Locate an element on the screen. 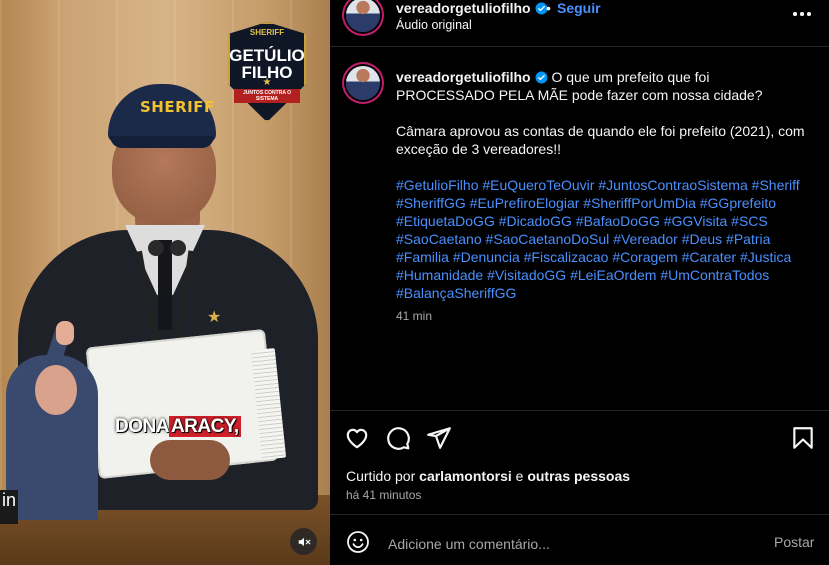 This screenshot has height=565, width=829. hashtag-link: #SheriffPorUmDia is located at coordinates (639, 203).